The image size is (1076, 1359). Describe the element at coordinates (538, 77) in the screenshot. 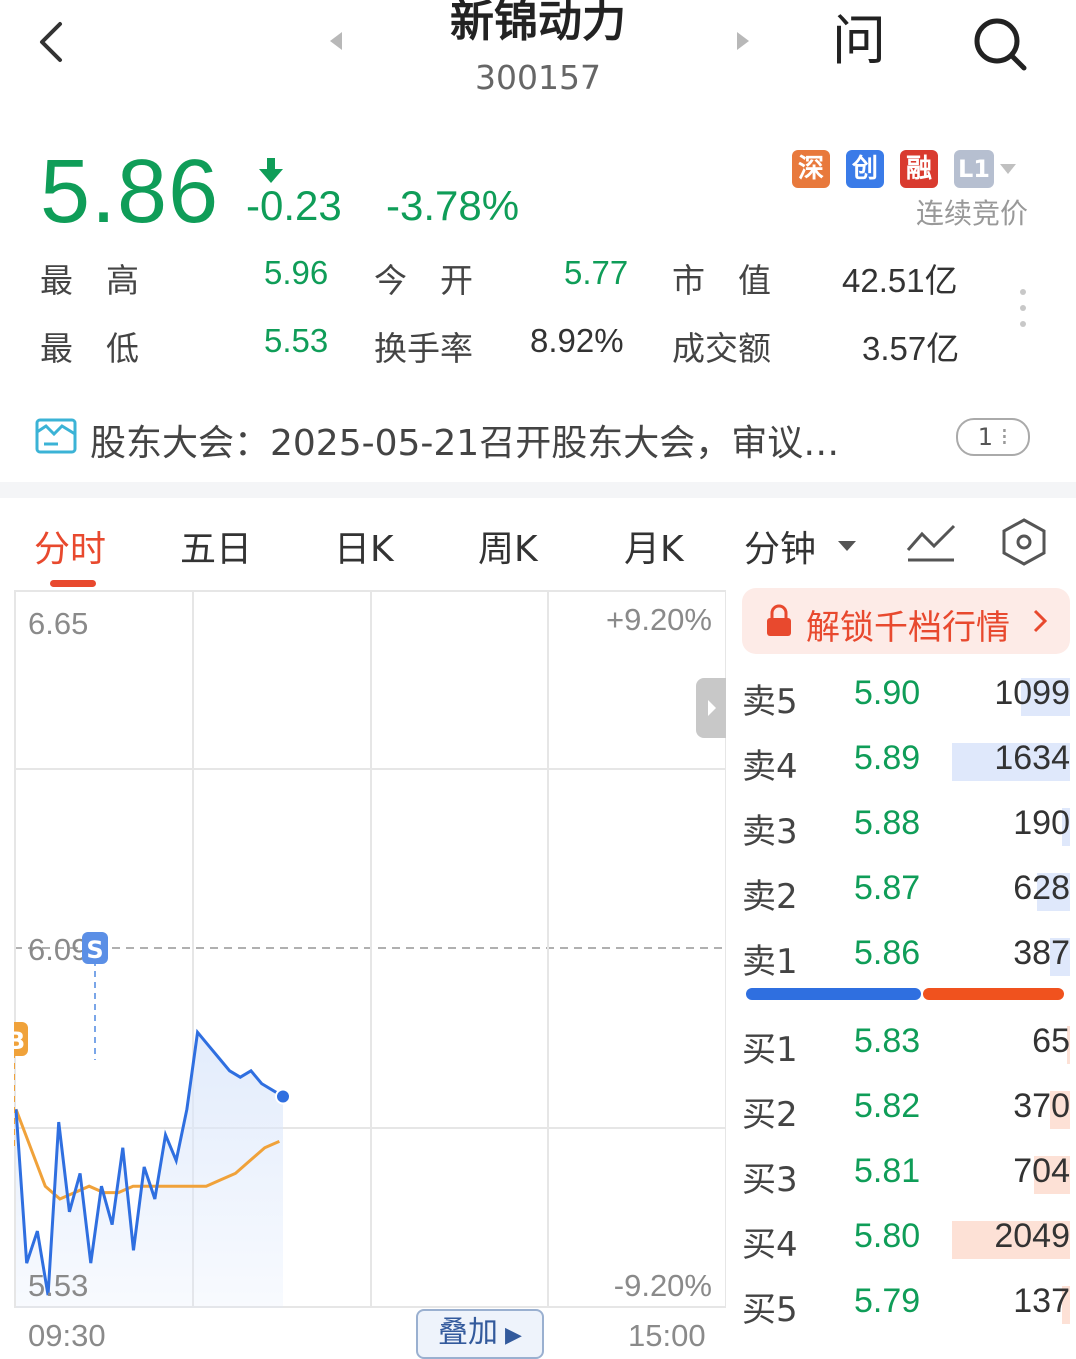

I see `stock-code: 300157` at that location.